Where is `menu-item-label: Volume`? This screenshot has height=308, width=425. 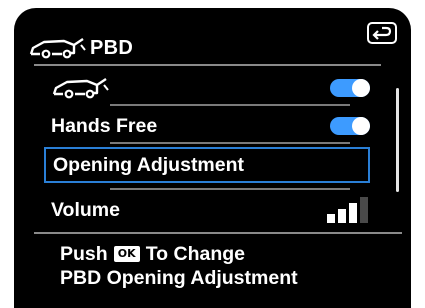
menu-item-label: Volume is located at coordinates (85, 209).